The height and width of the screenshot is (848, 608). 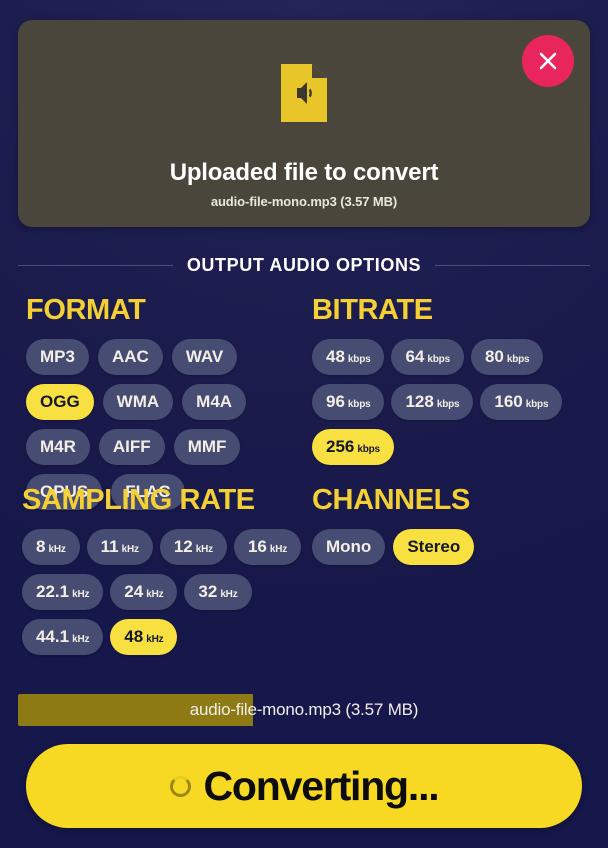 What do you see at coordinates (512, 265) in the screenshot?
I see `divider-right` at bounding box center [512, 265].